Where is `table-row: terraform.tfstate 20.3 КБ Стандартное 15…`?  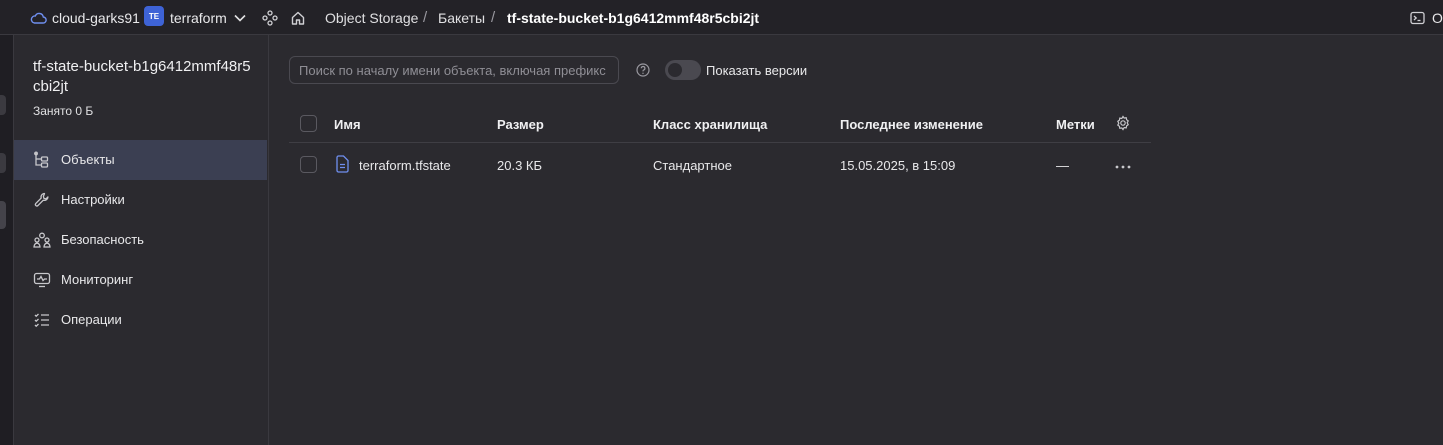
table-row: terraform.tfstate 20.3 КБ Стандартное 15… is located at coordinates (720, 164).